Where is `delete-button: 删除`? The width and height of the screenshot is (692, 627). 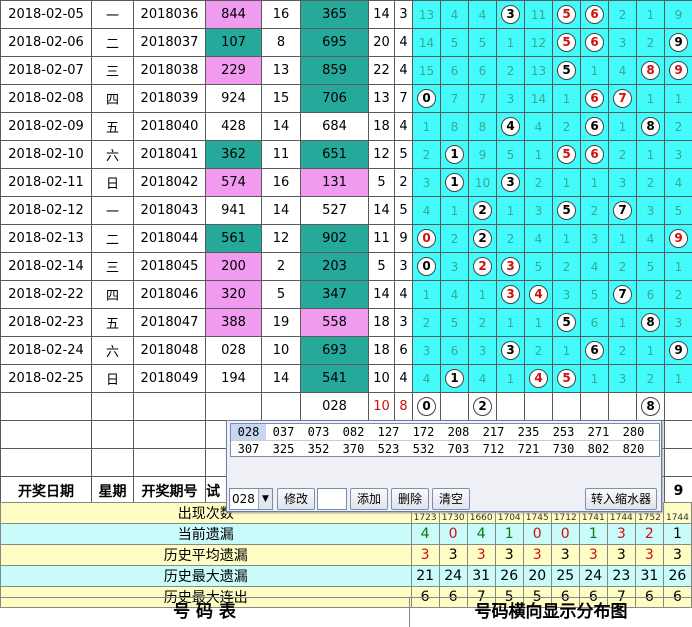 delete-button: 删除 is located at coordinates (410, 499).